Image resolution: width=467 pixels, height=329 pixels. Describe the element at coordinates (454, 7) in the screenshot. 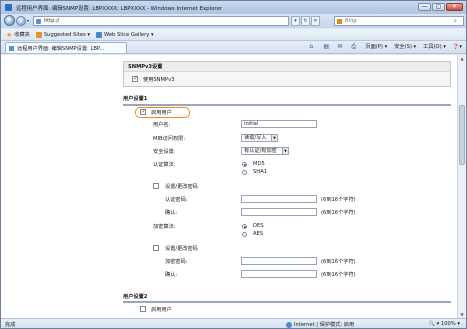

I see `close-button: ✕` at that location.